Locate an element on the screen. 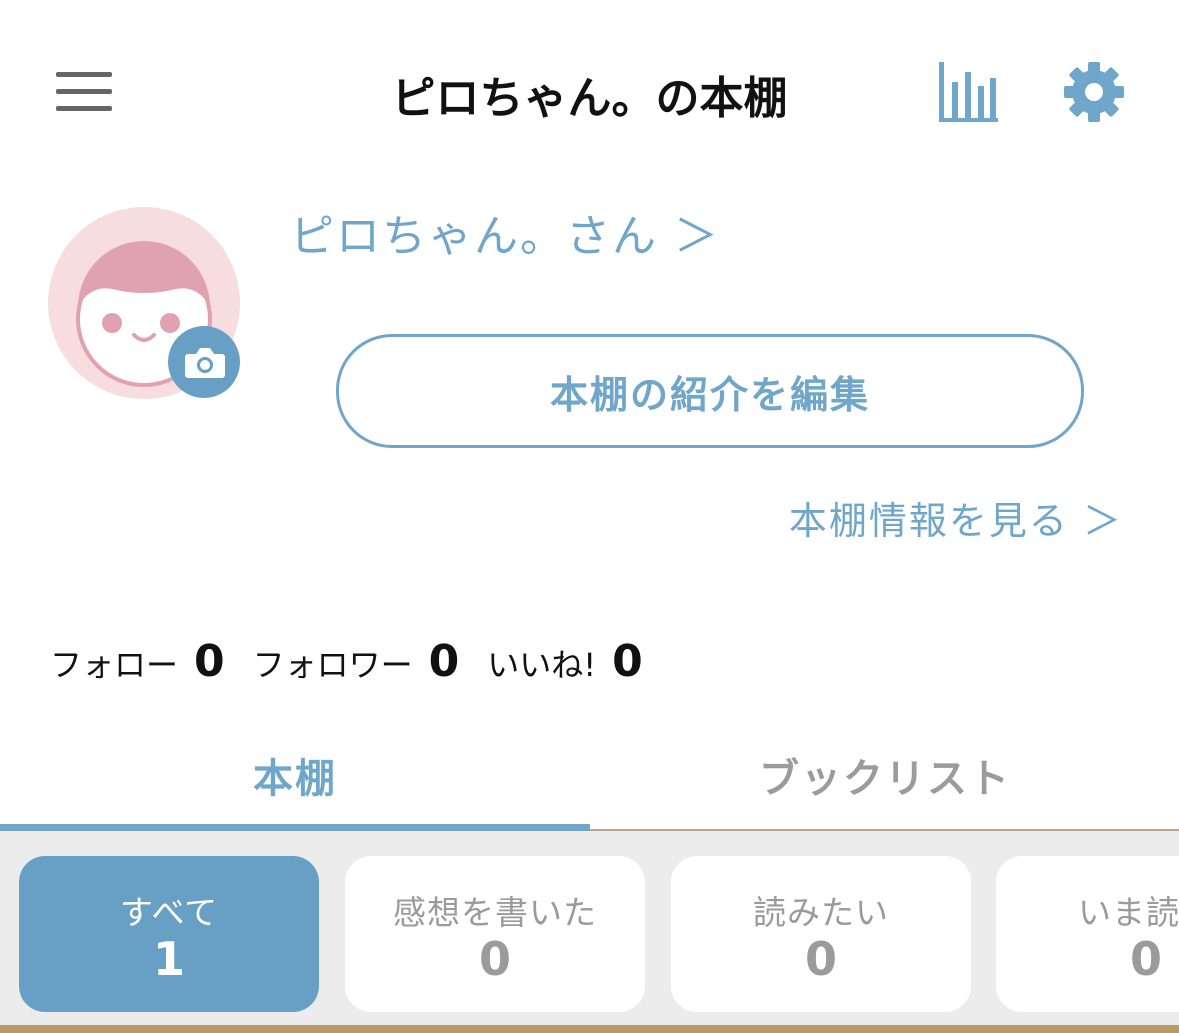 The image size is (1179, 1033). filter-reviewed: 感想を書いた 0 is located at coordinates (495, 934).